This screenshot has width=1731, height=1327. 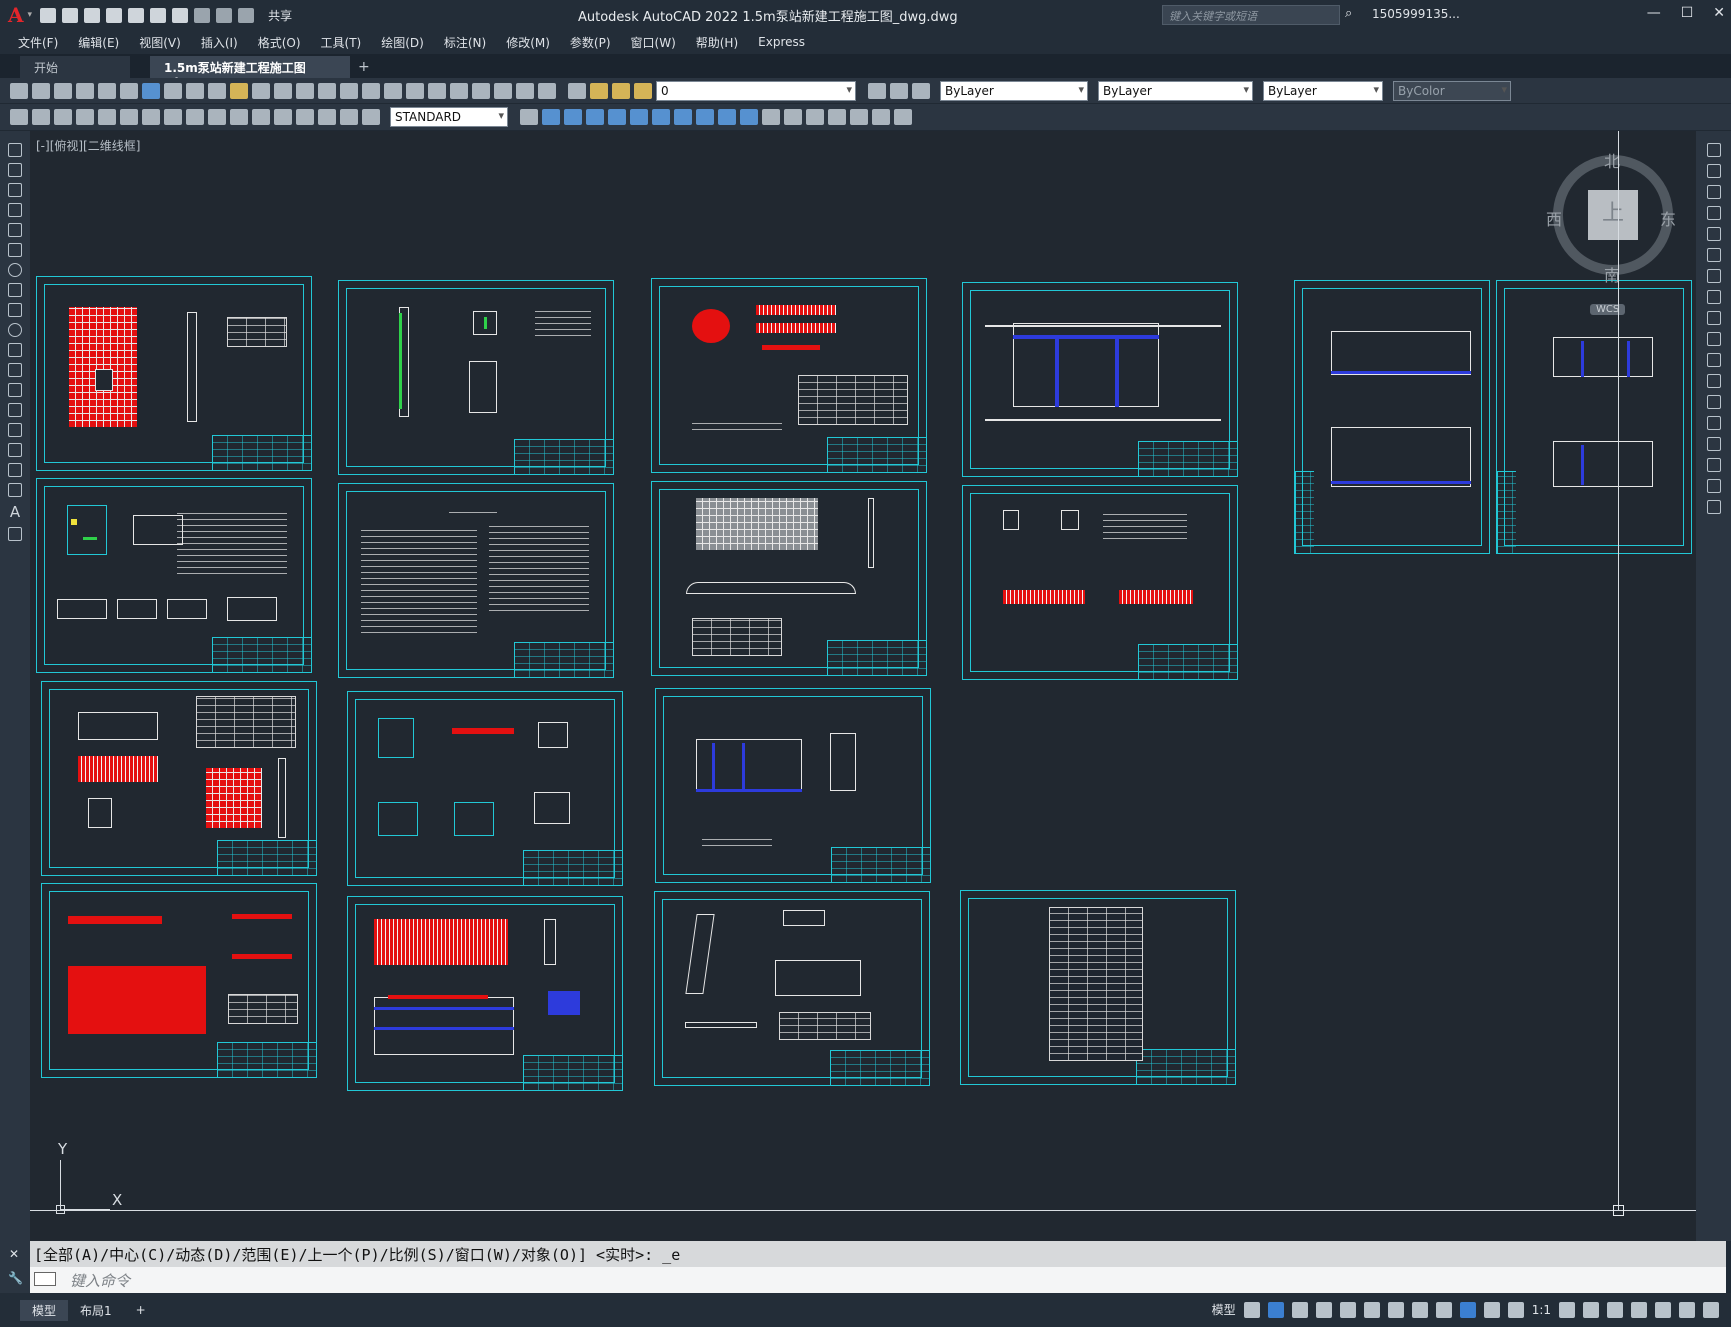 I want to click on minimize-button: —, so click(x=1654, y=13).